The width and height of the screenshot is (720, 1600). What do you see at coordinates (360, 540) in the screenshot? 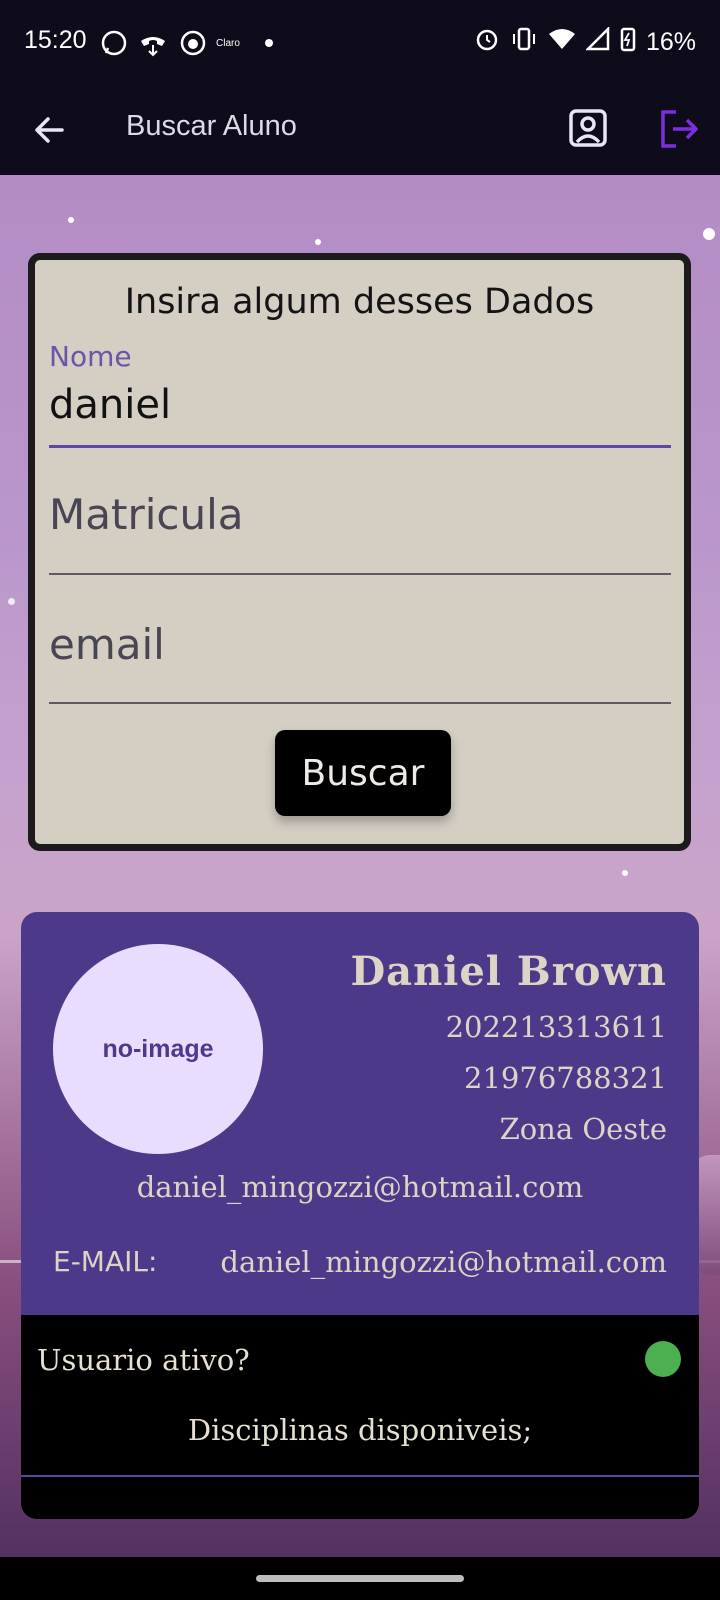
I see `matricula-field: Matricula` at bounding box center [360, 540].